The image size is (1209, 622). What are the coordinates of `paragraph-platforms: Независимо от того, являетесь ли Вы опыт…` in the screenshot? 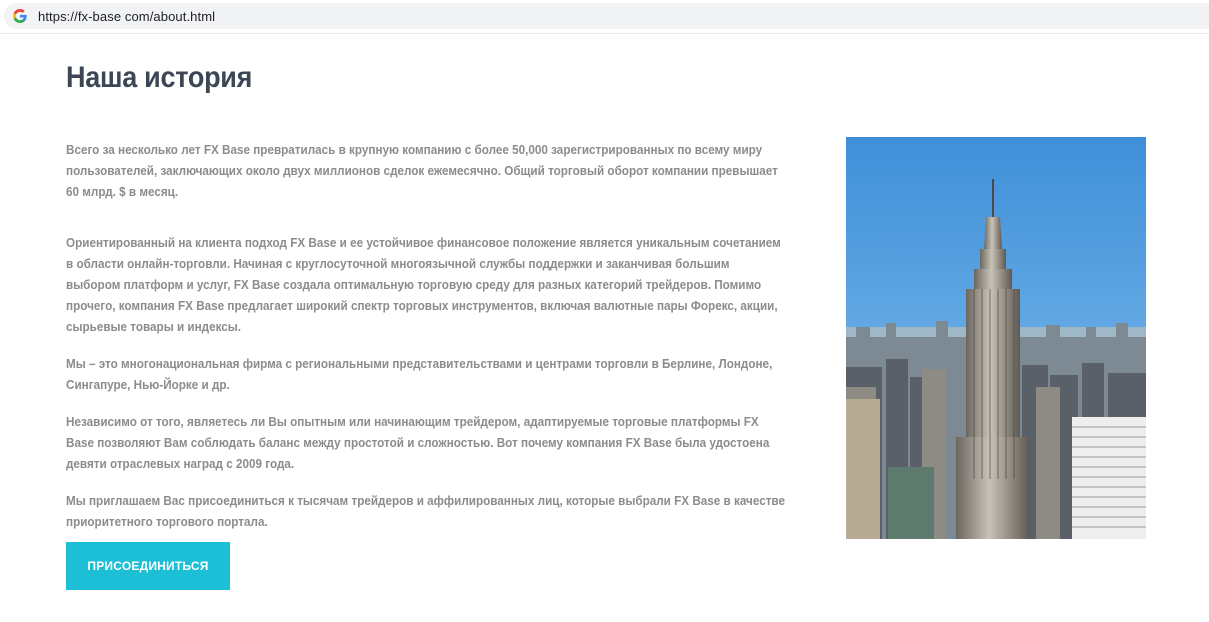 It's located at (418, 442).